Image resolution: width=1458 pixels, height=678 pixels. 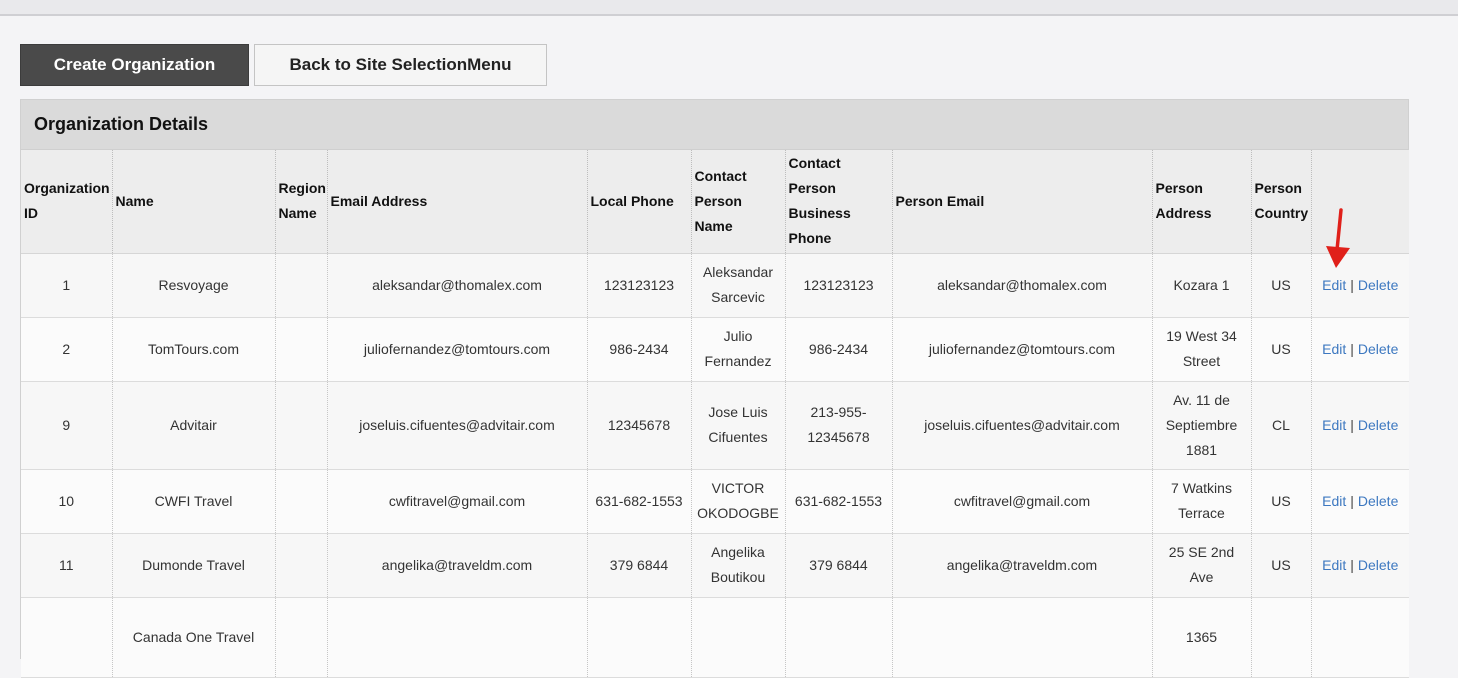 I want to click on email-cell: juliofernandez@tomtours.com, so click(x=457, y=349).